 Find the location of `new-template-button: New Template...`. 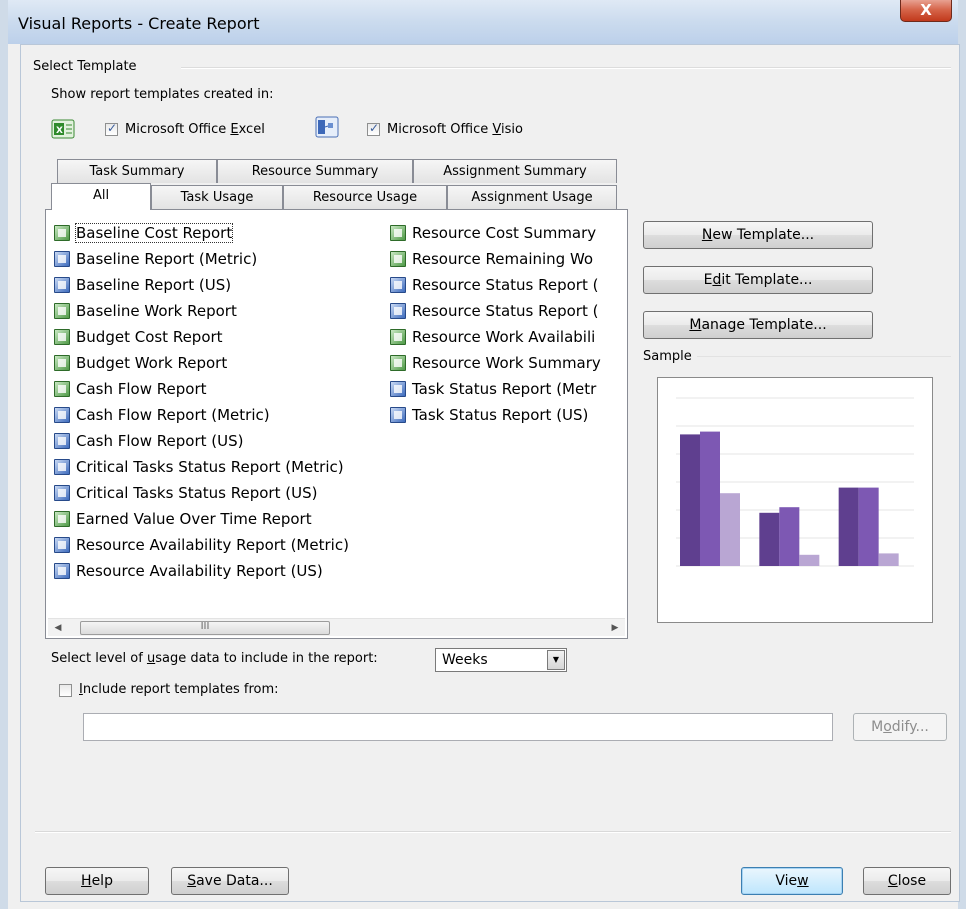

new-template-button: New Template... is located at coordinates (758, 235).